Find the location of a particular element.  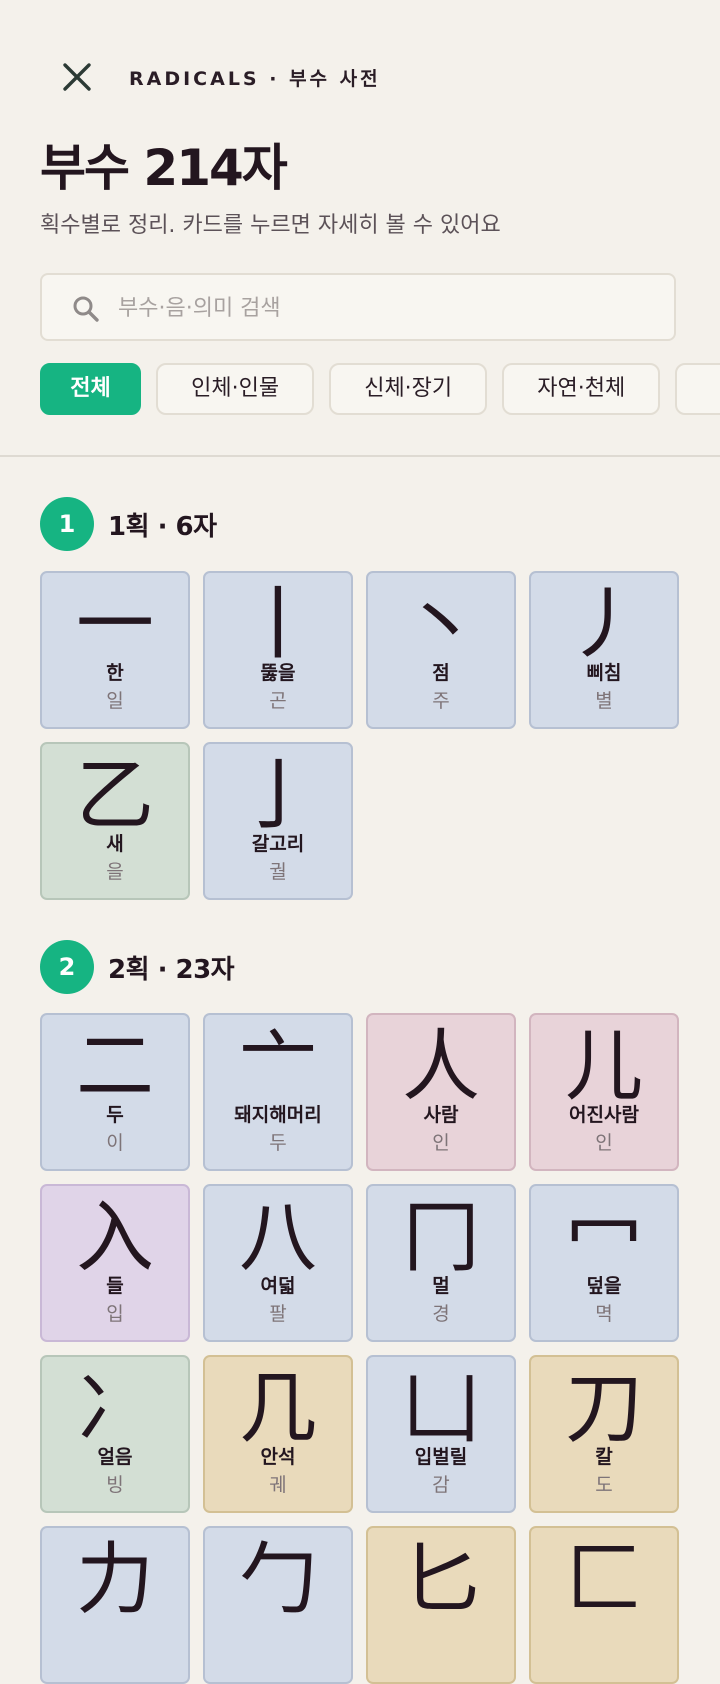

radical-card: 丿 삐침별 is located at coordinates (604, 650).